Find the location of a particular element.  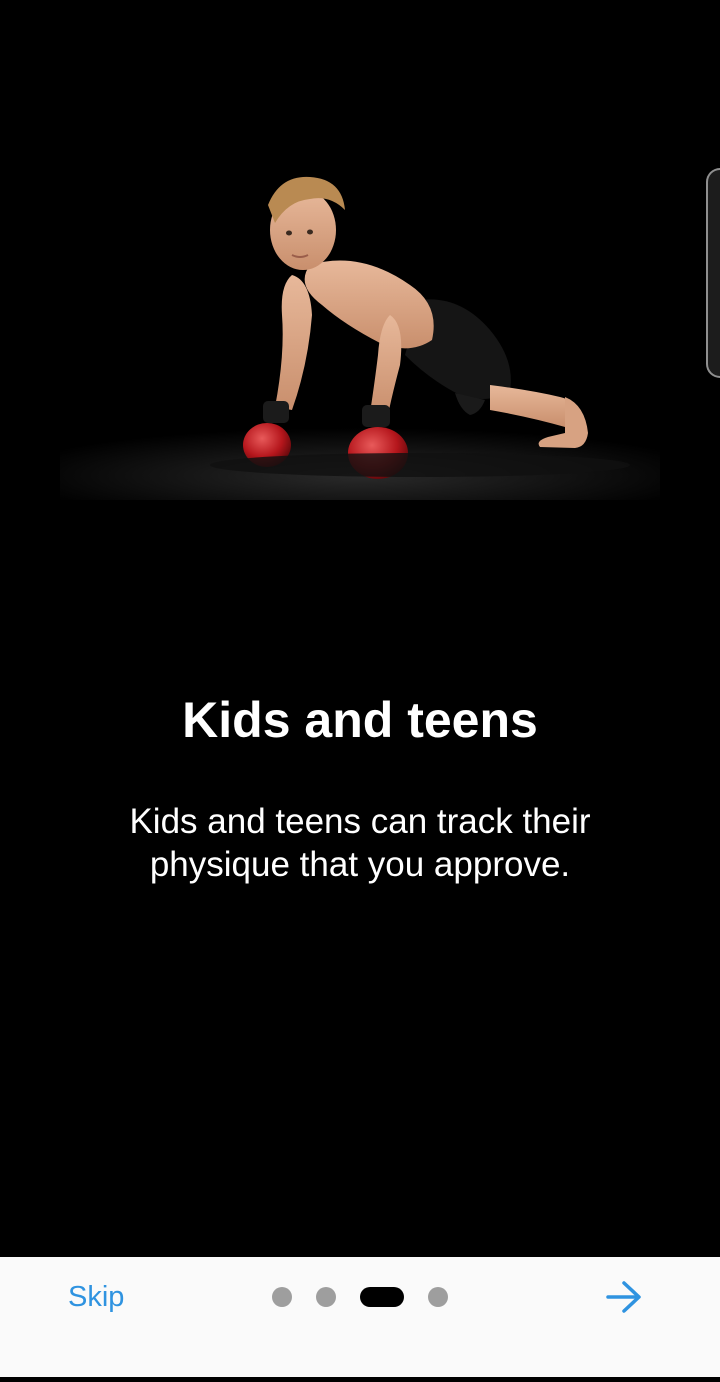

arrow-right-icon is located at coordinates (623, 1297).